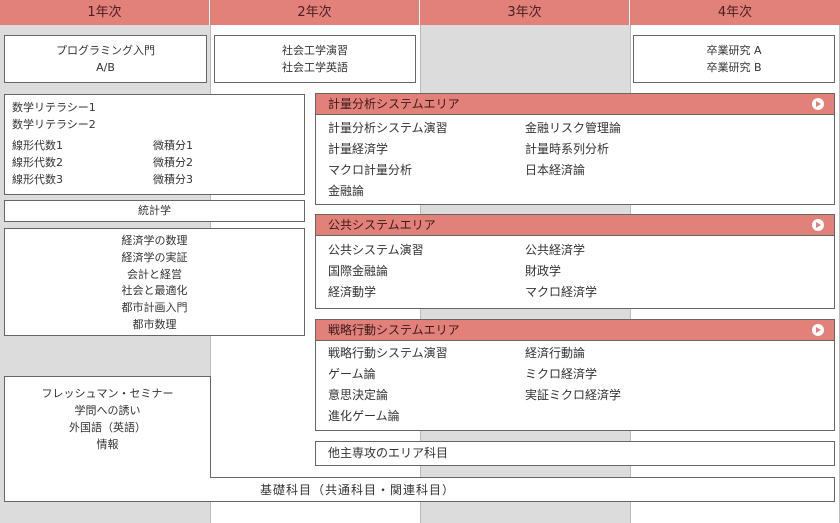 This screenshot has height=523, width=840. What do you see at coordinates (575, 225) in the screenshot?
I see `area-title-public: 公共システムエリア` at bounding box center [575, 225].